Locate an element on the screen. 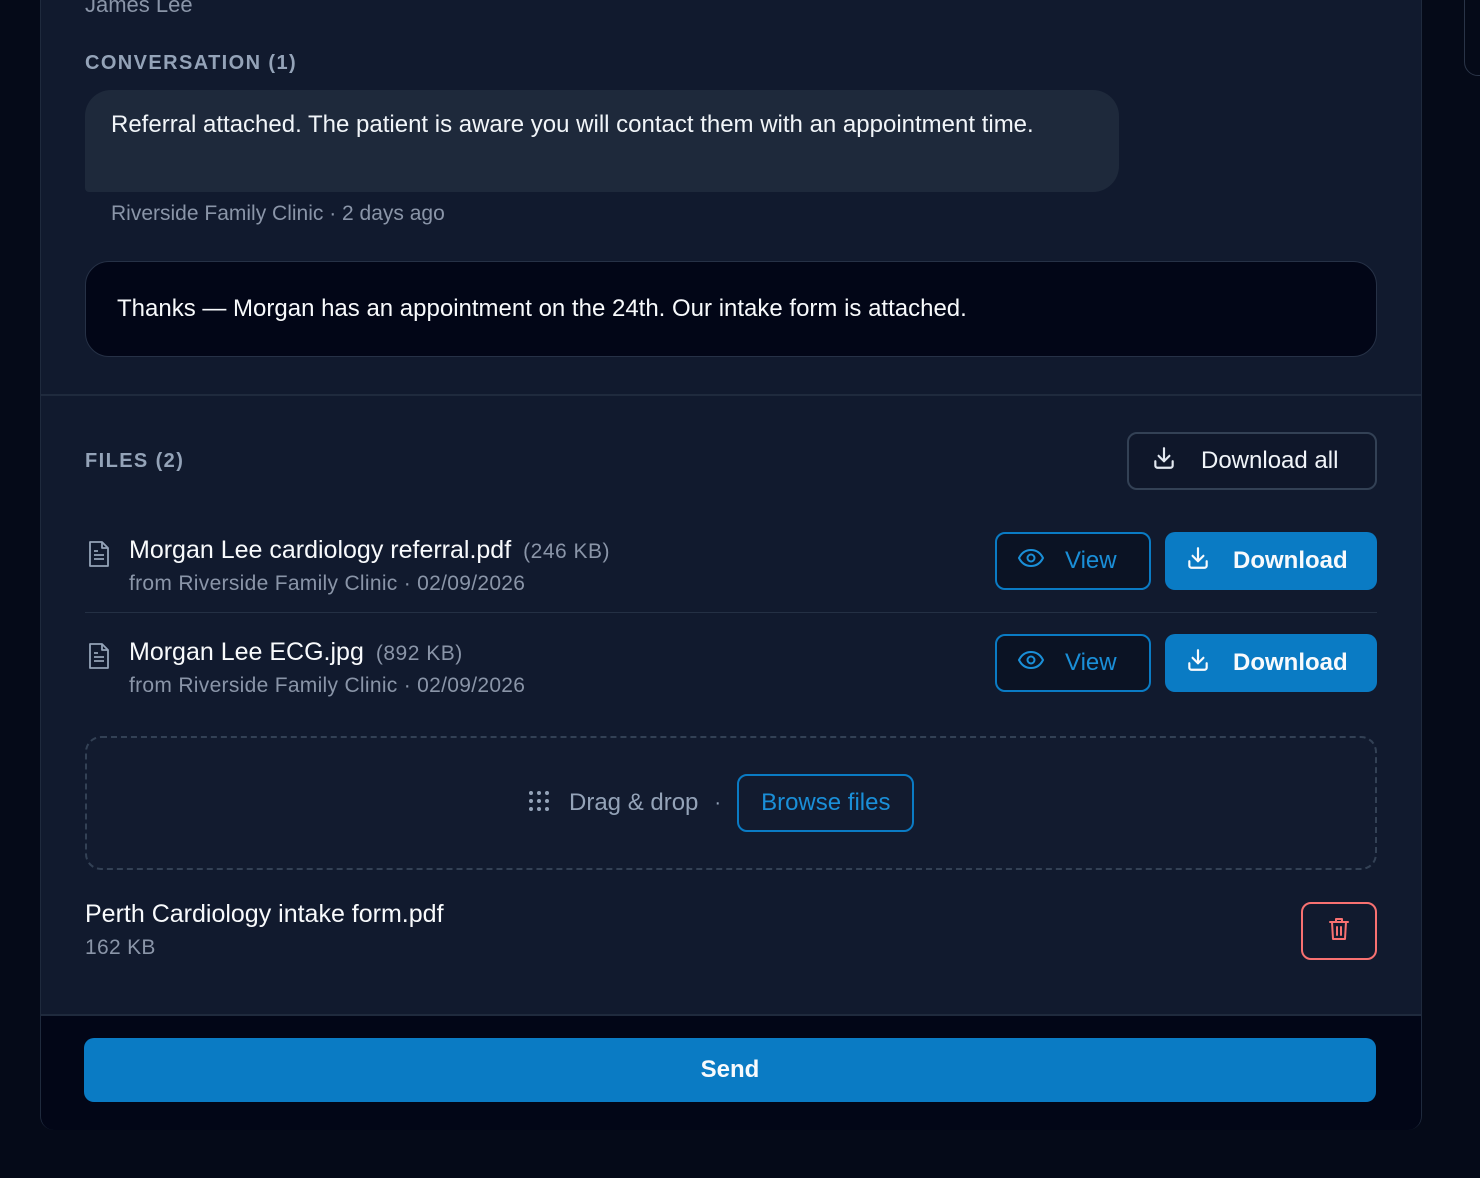 The image size is (1480, 1178). trash-icon is located at coordinates (1339, 931).